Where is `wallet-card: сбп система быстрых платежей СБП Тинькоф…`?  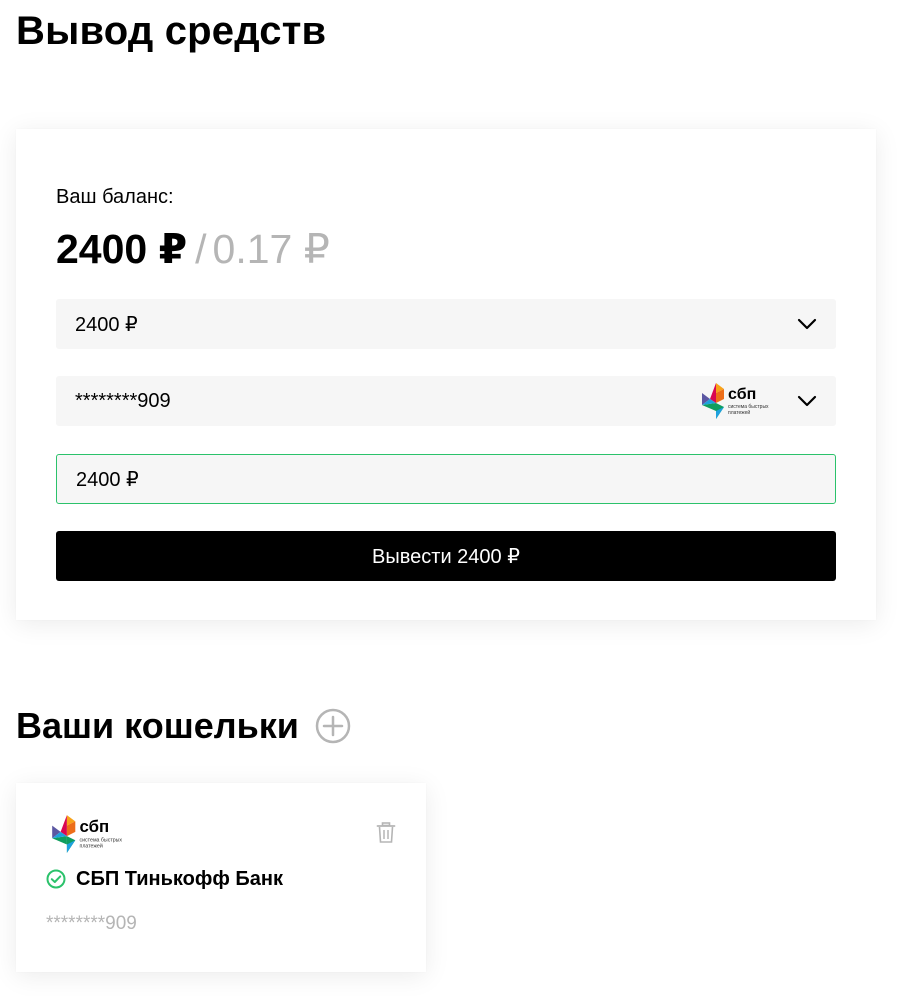
wallet-card: сбп система быстрых платежей СБП Тинькоф… is located at coordinates (221, 877).